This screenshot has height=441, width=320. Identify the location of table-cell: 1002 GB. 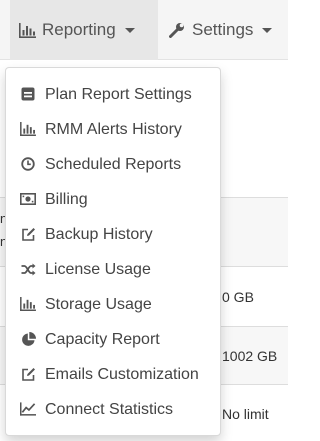
(250, 356).